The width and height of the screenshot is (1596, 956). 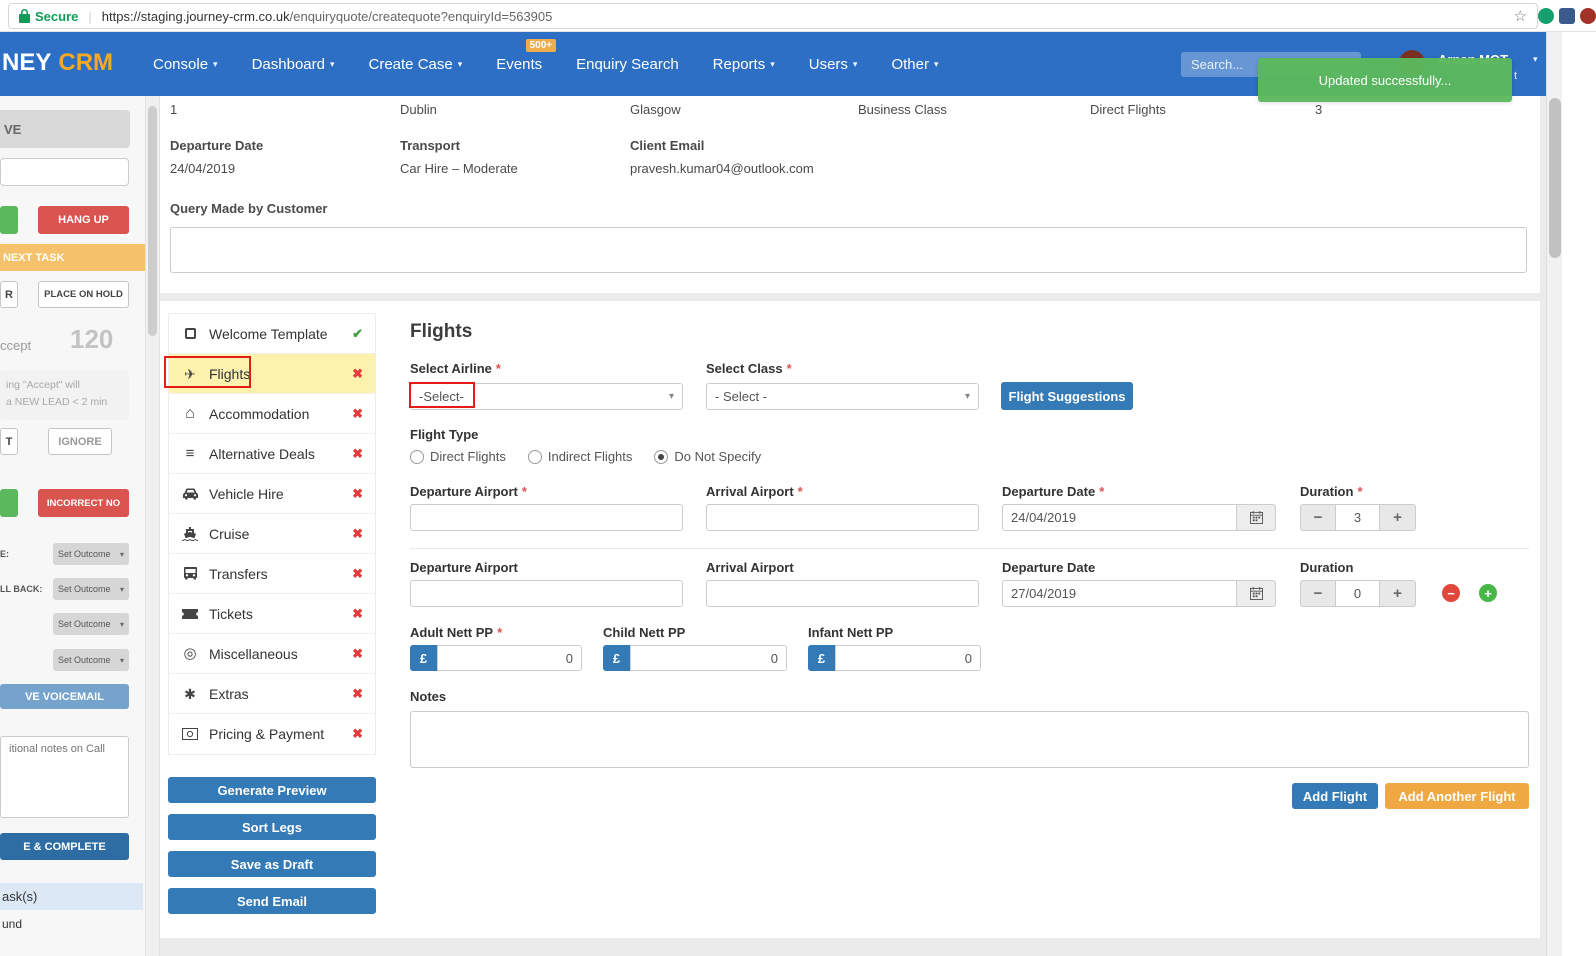 What do you see at coordinates (1567, 16) in the screenshot?
I see `extension-icon-blue` at bounding box center [1567, 16].